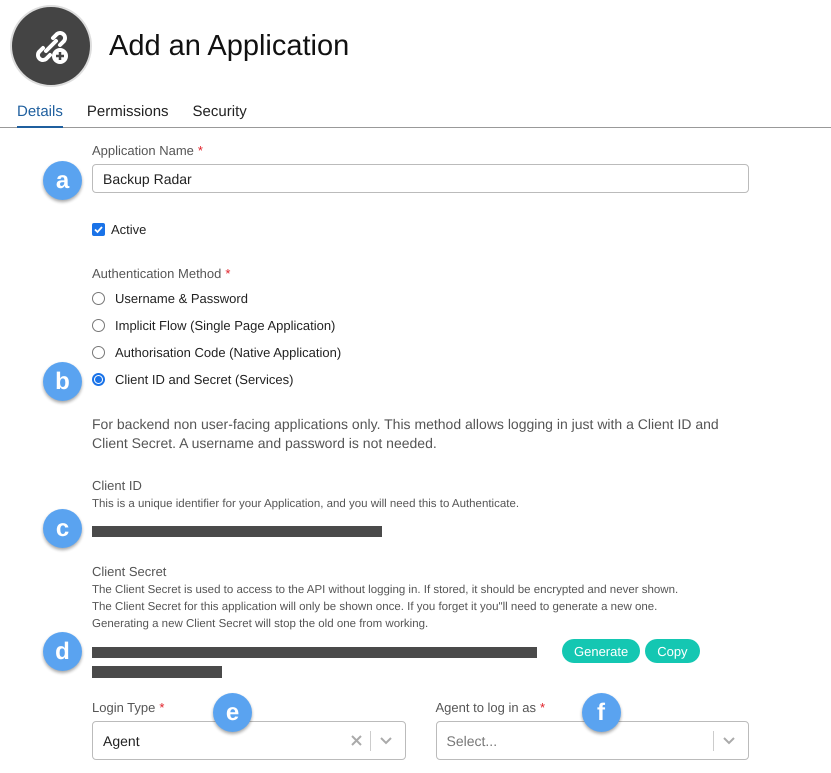  What do you see at coordinates (204, 379) in the screenshot?
I see `radio-label: Client ID and Secret (Services)` at bounding box center [204, 379].